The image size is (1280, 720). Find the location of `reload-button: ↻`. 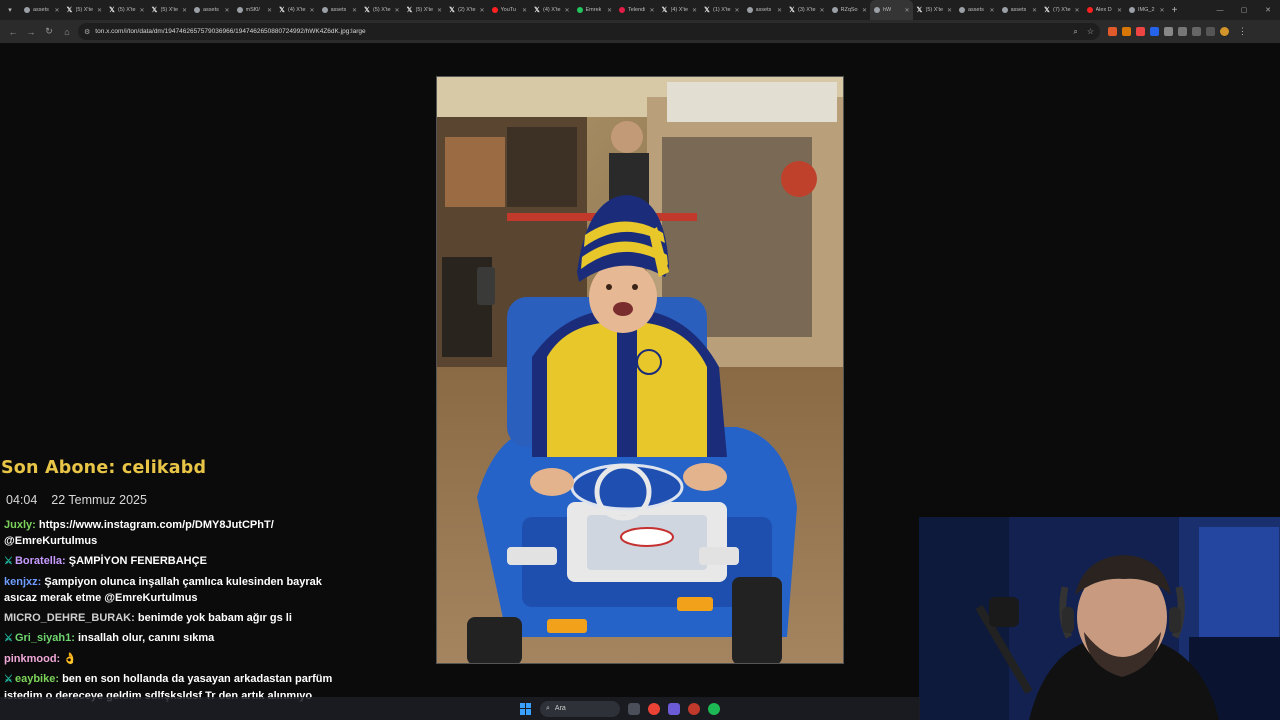

reload-button: ↻ is located at coordinates (49, 32).